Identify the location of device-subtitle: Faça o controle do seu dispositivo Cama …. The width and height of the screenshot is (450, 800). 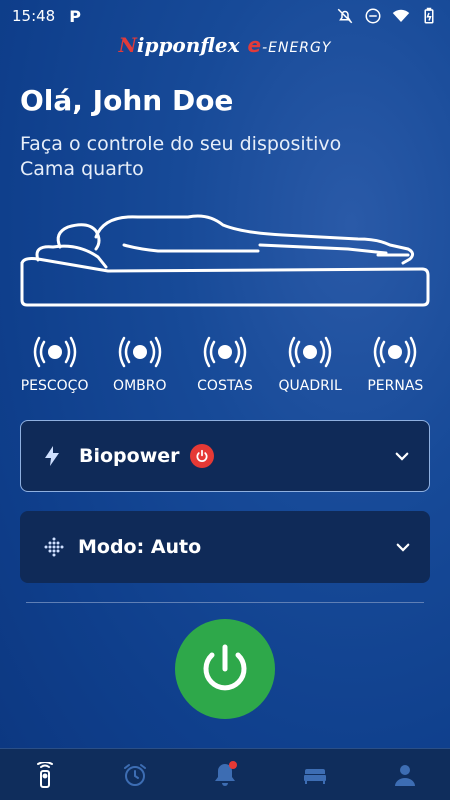
(180, 157).